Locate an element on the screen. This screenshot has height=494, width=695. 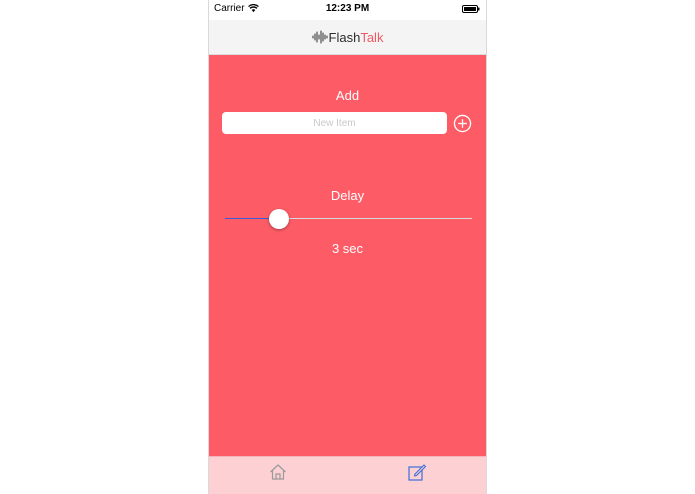
battery-icon is located at coordinates (471, 9).